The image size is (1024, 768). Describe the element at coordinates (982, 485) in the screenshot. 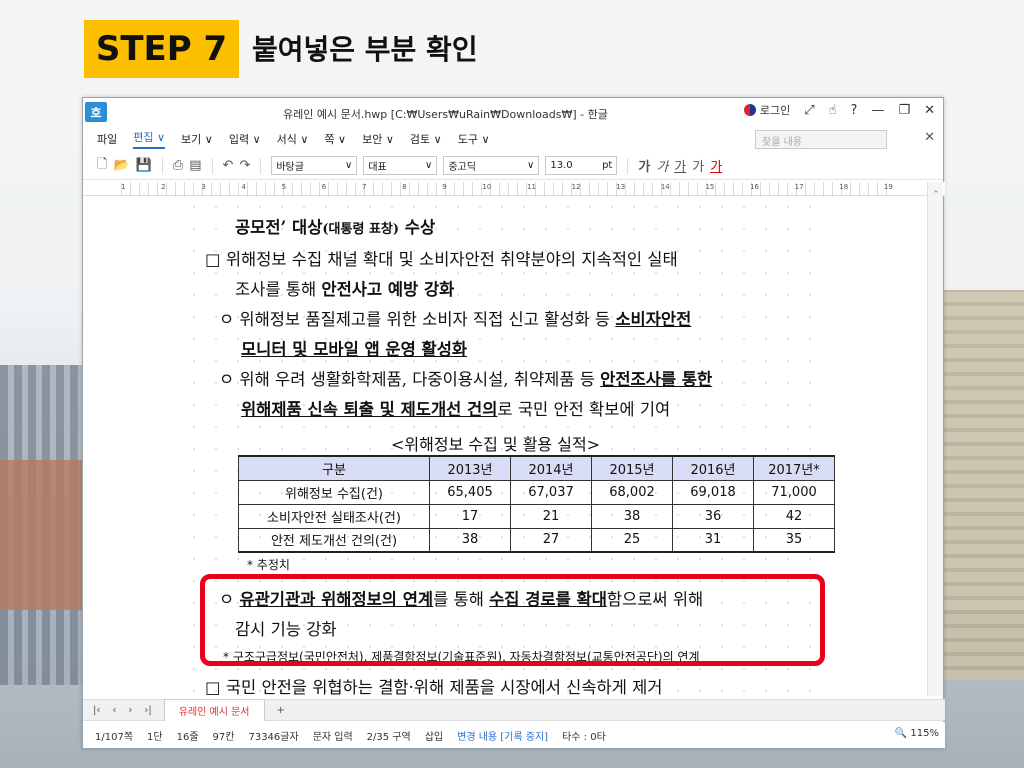

I see `background-building-right` at that location.